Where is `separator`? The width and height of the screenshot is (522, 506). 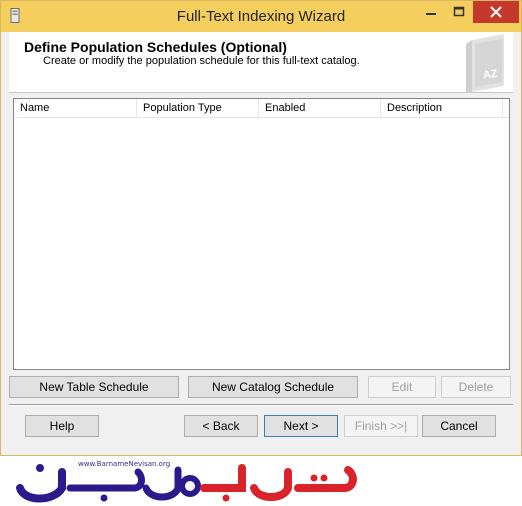 separator is located at coordinates (261, 405).